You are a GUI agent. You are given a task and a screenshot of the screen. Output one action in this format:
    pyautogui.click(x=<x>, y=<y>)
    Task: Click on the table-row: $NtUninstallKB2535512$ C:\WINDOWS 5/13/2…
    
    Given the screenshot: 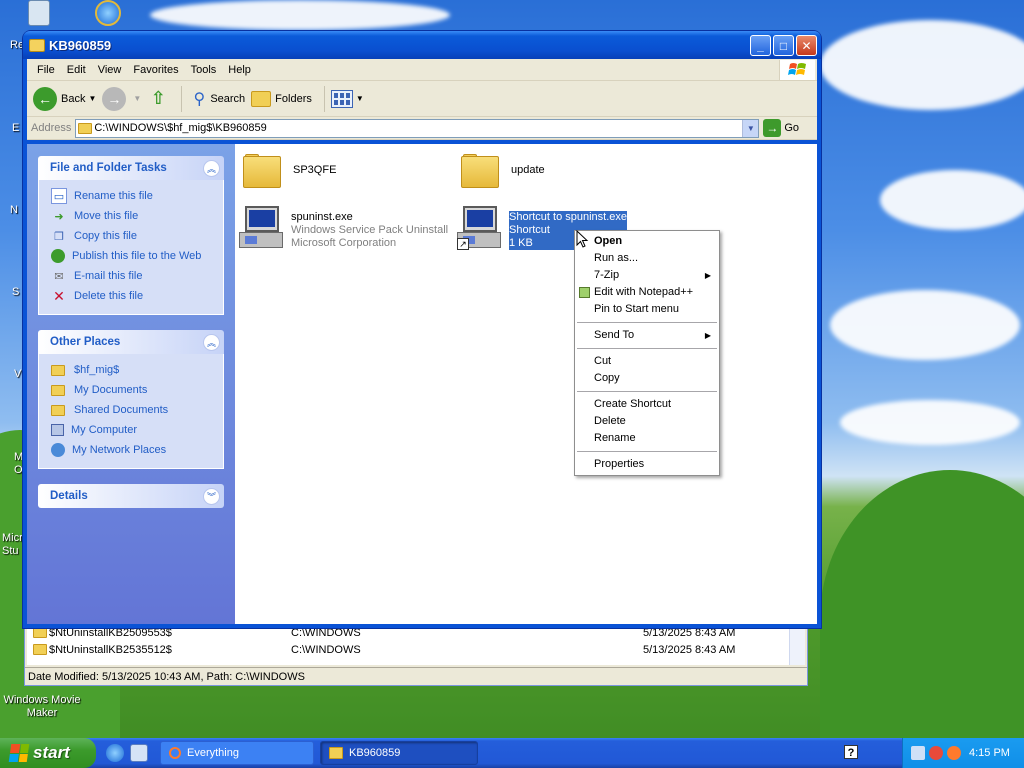 What is the action you would take?
    pyautogui.click(x=409, y=650)
    